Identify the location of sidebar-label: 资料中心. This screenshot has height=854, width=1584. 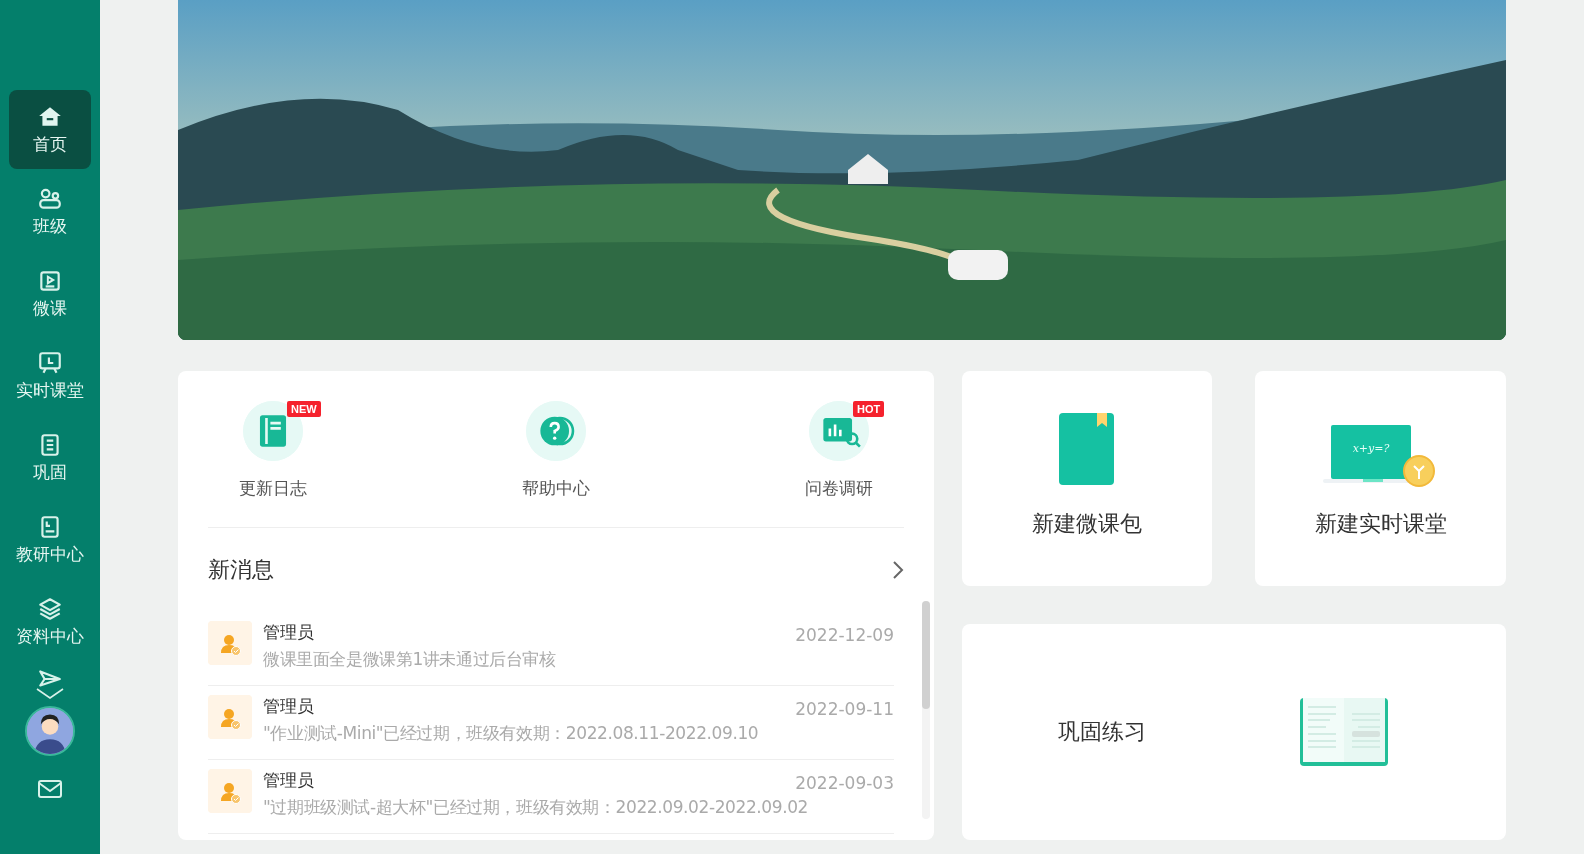
(50, 636).